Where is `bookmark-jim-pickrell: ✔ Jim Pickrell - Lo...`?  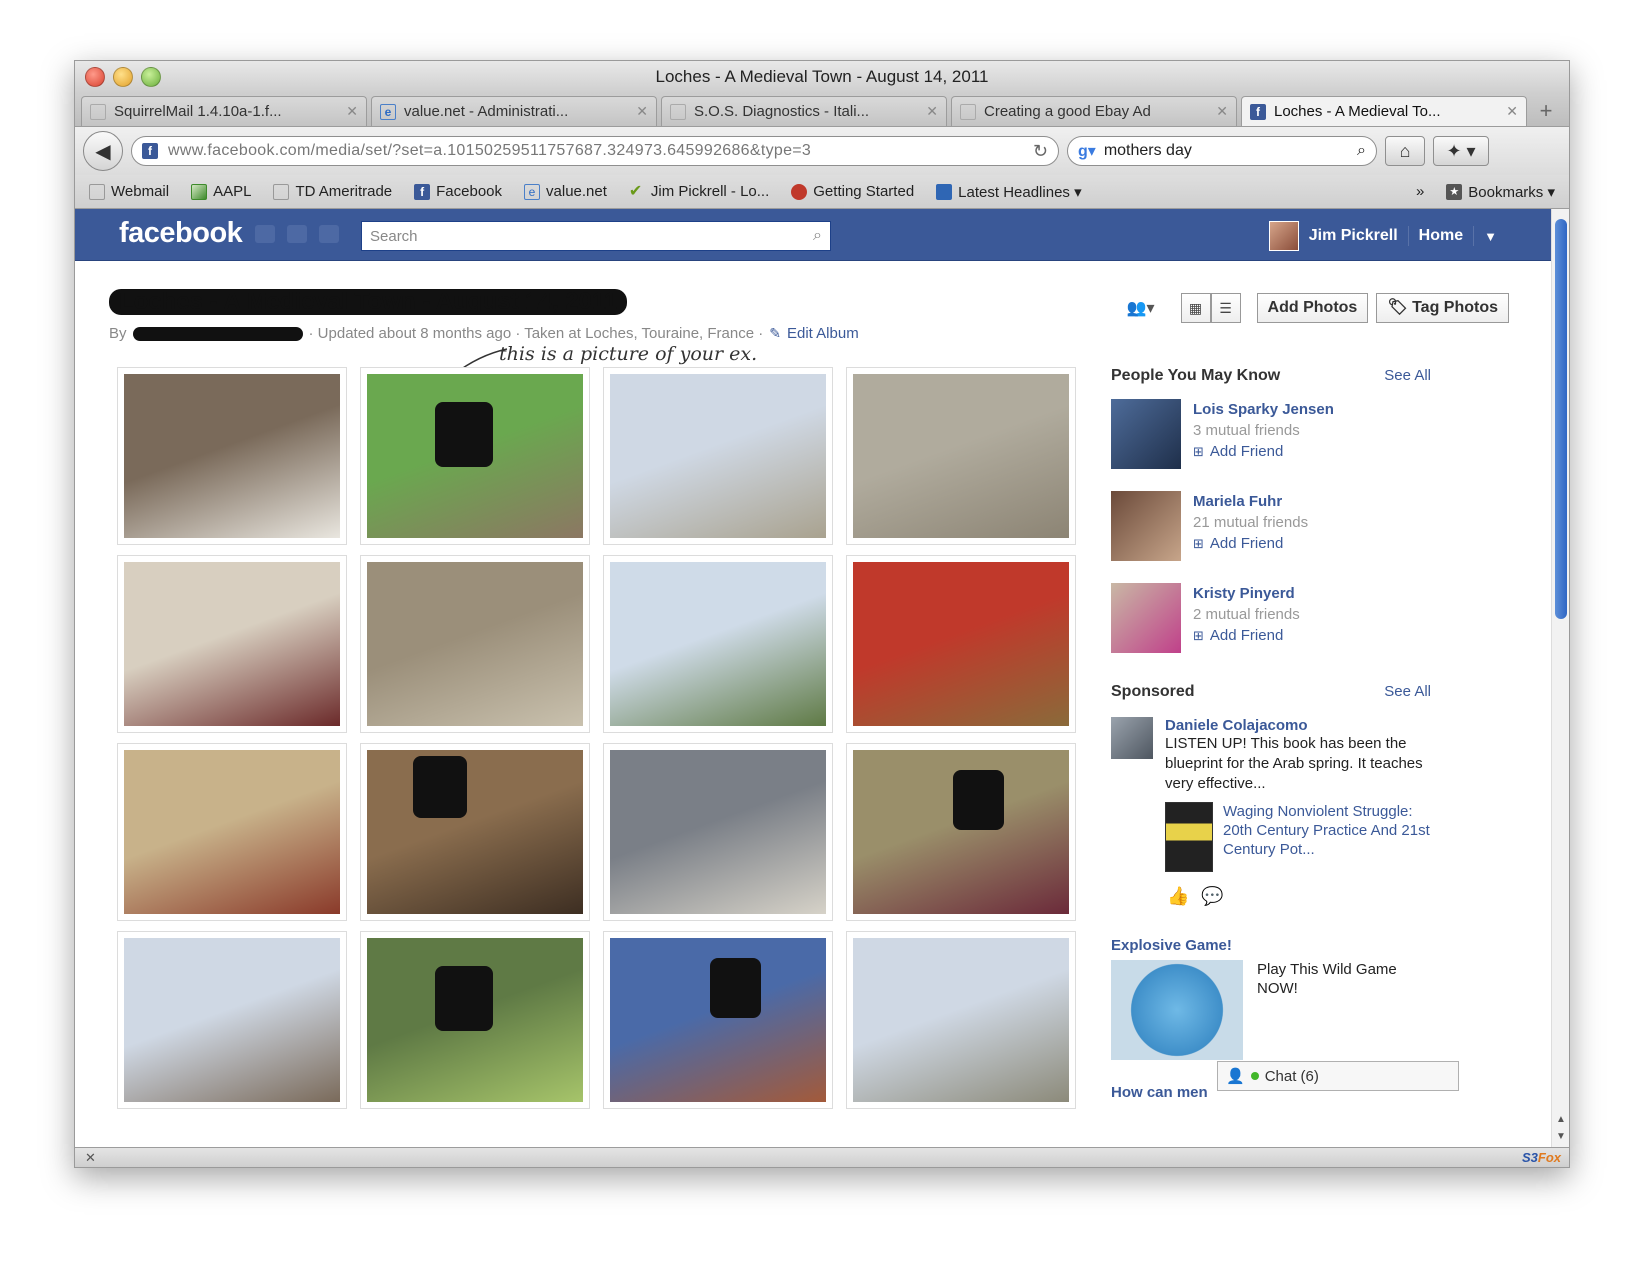 bookmark-jim-pickrell: ✔ Jim Pickrell - Lo... is located at coordinates (699, 191).